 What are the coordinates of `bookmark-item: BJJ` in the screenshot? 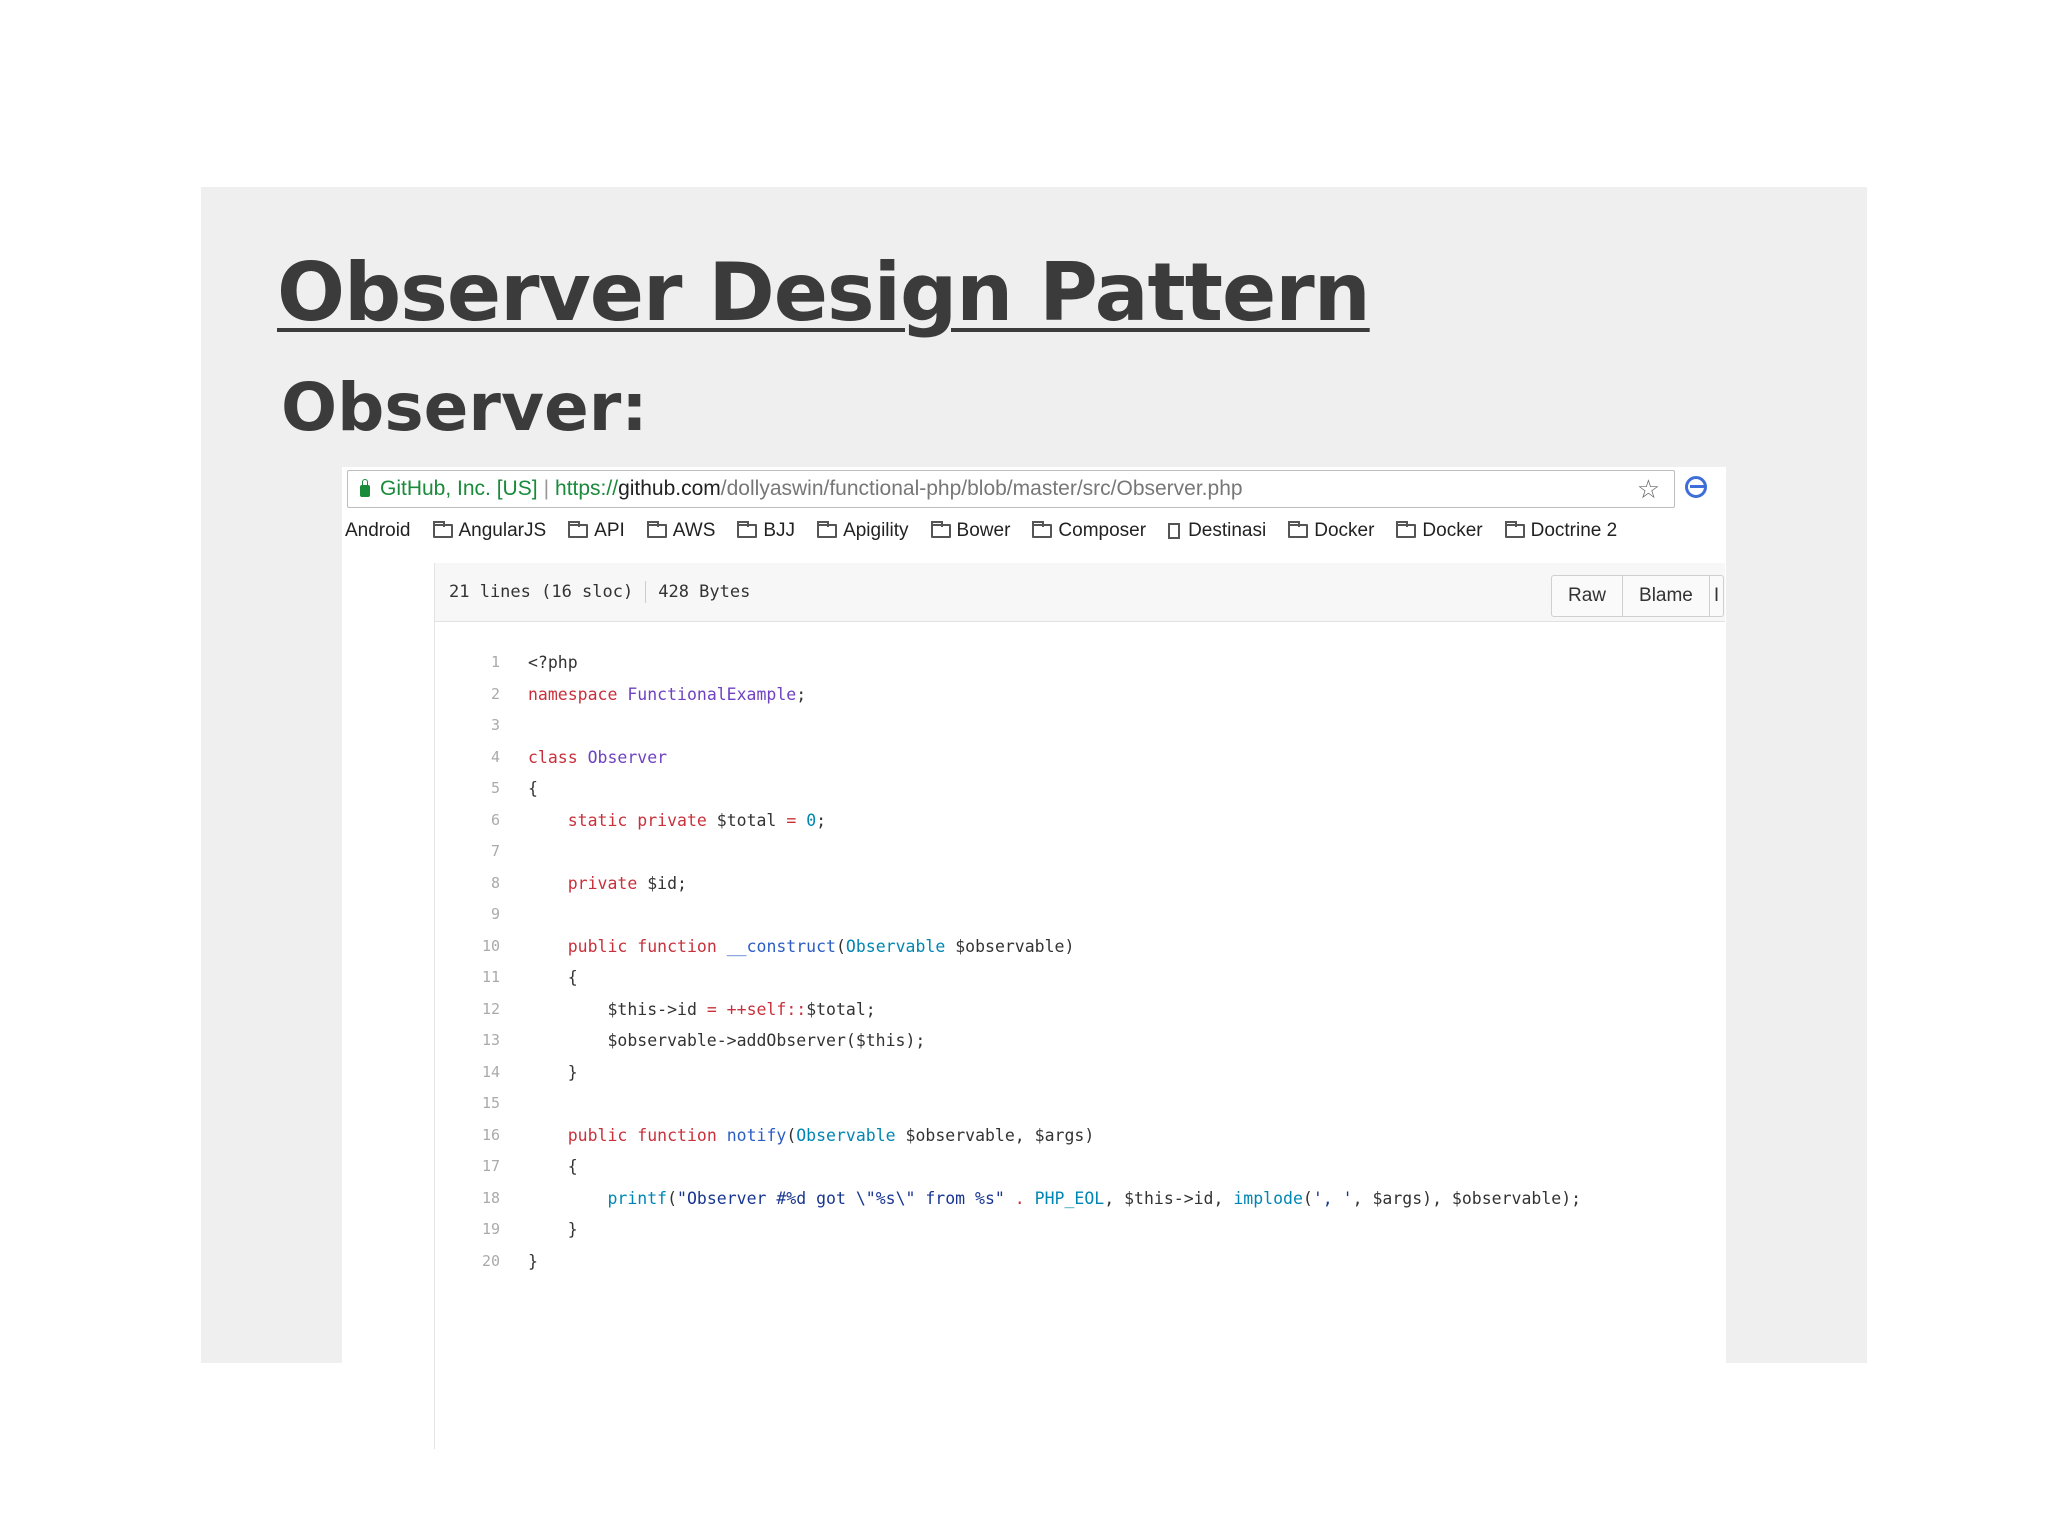 It's located at (766, 531).